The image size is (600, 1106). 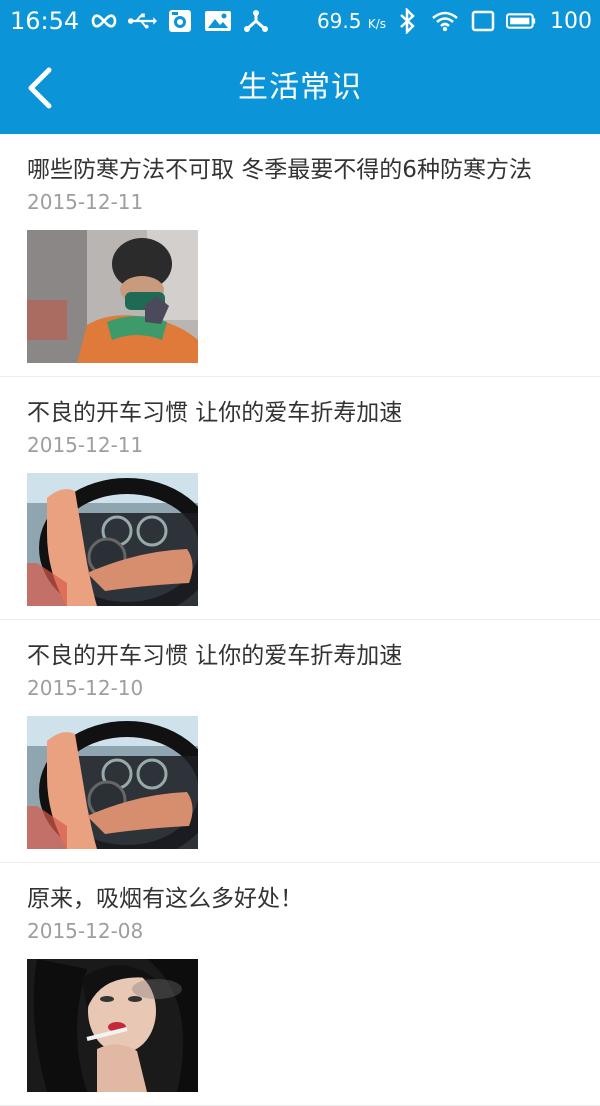 I want to click on status-bar-left: 16:54, so click(x=144, y=21).